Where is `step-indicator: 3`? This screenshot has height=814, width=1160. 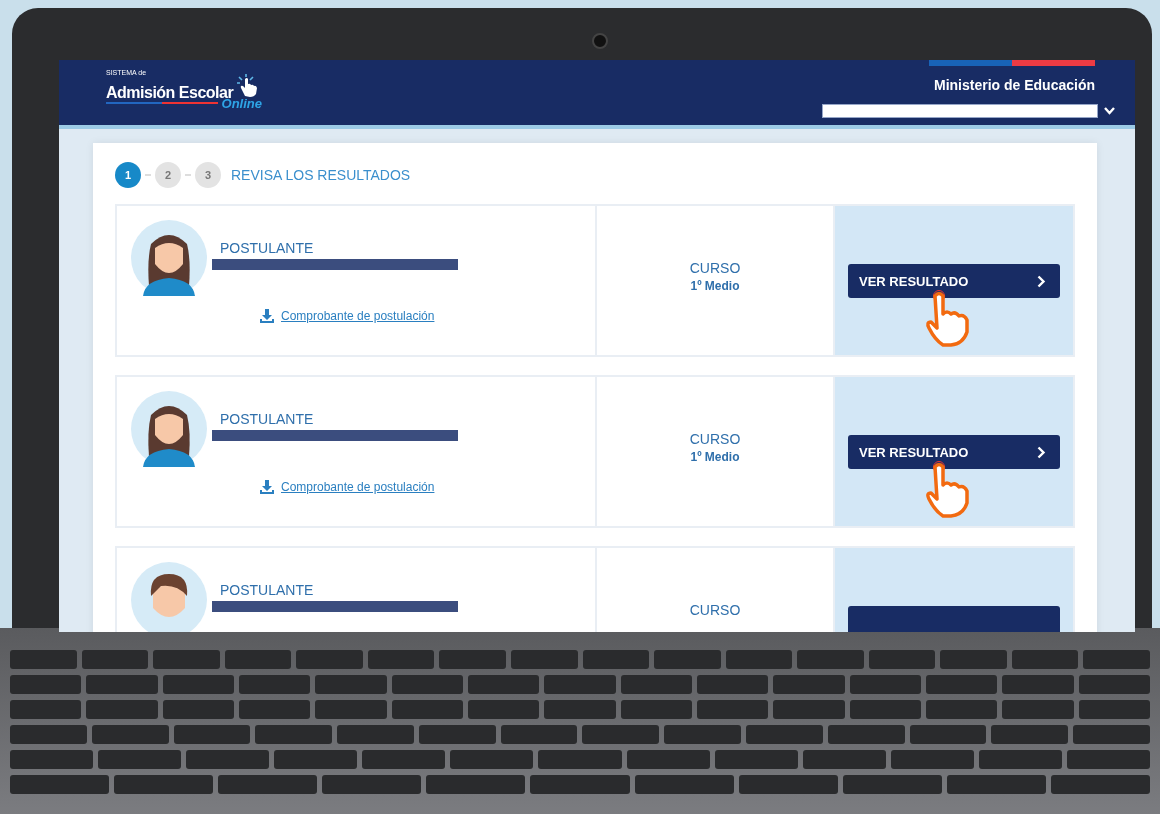 step-indicator: 3 is located at coordinates (208, 175).